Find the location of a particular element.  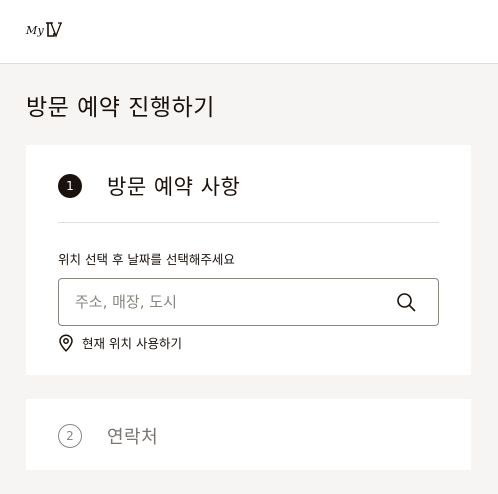

step-title: 연락처 is located at coordinates (133, 437).